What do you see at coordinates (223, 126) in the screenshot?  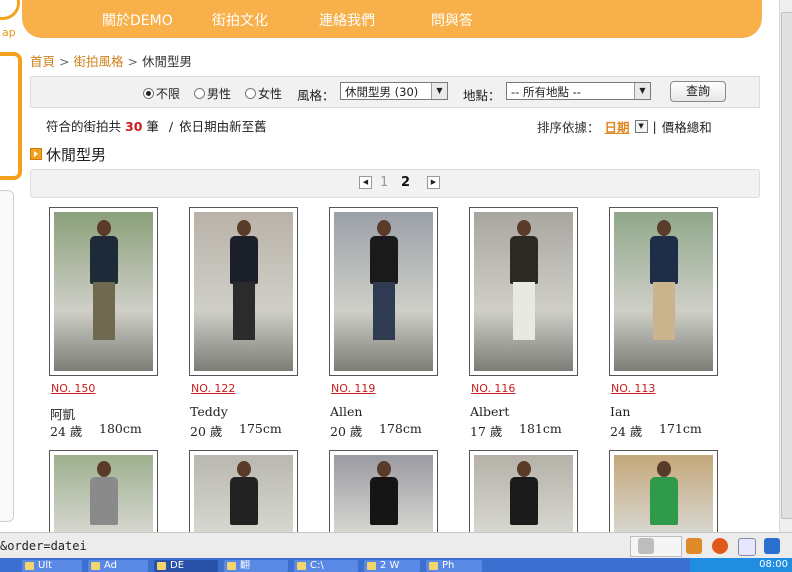 I see `result-order: 依日期由新至舊` at bounding box center [223, 126].